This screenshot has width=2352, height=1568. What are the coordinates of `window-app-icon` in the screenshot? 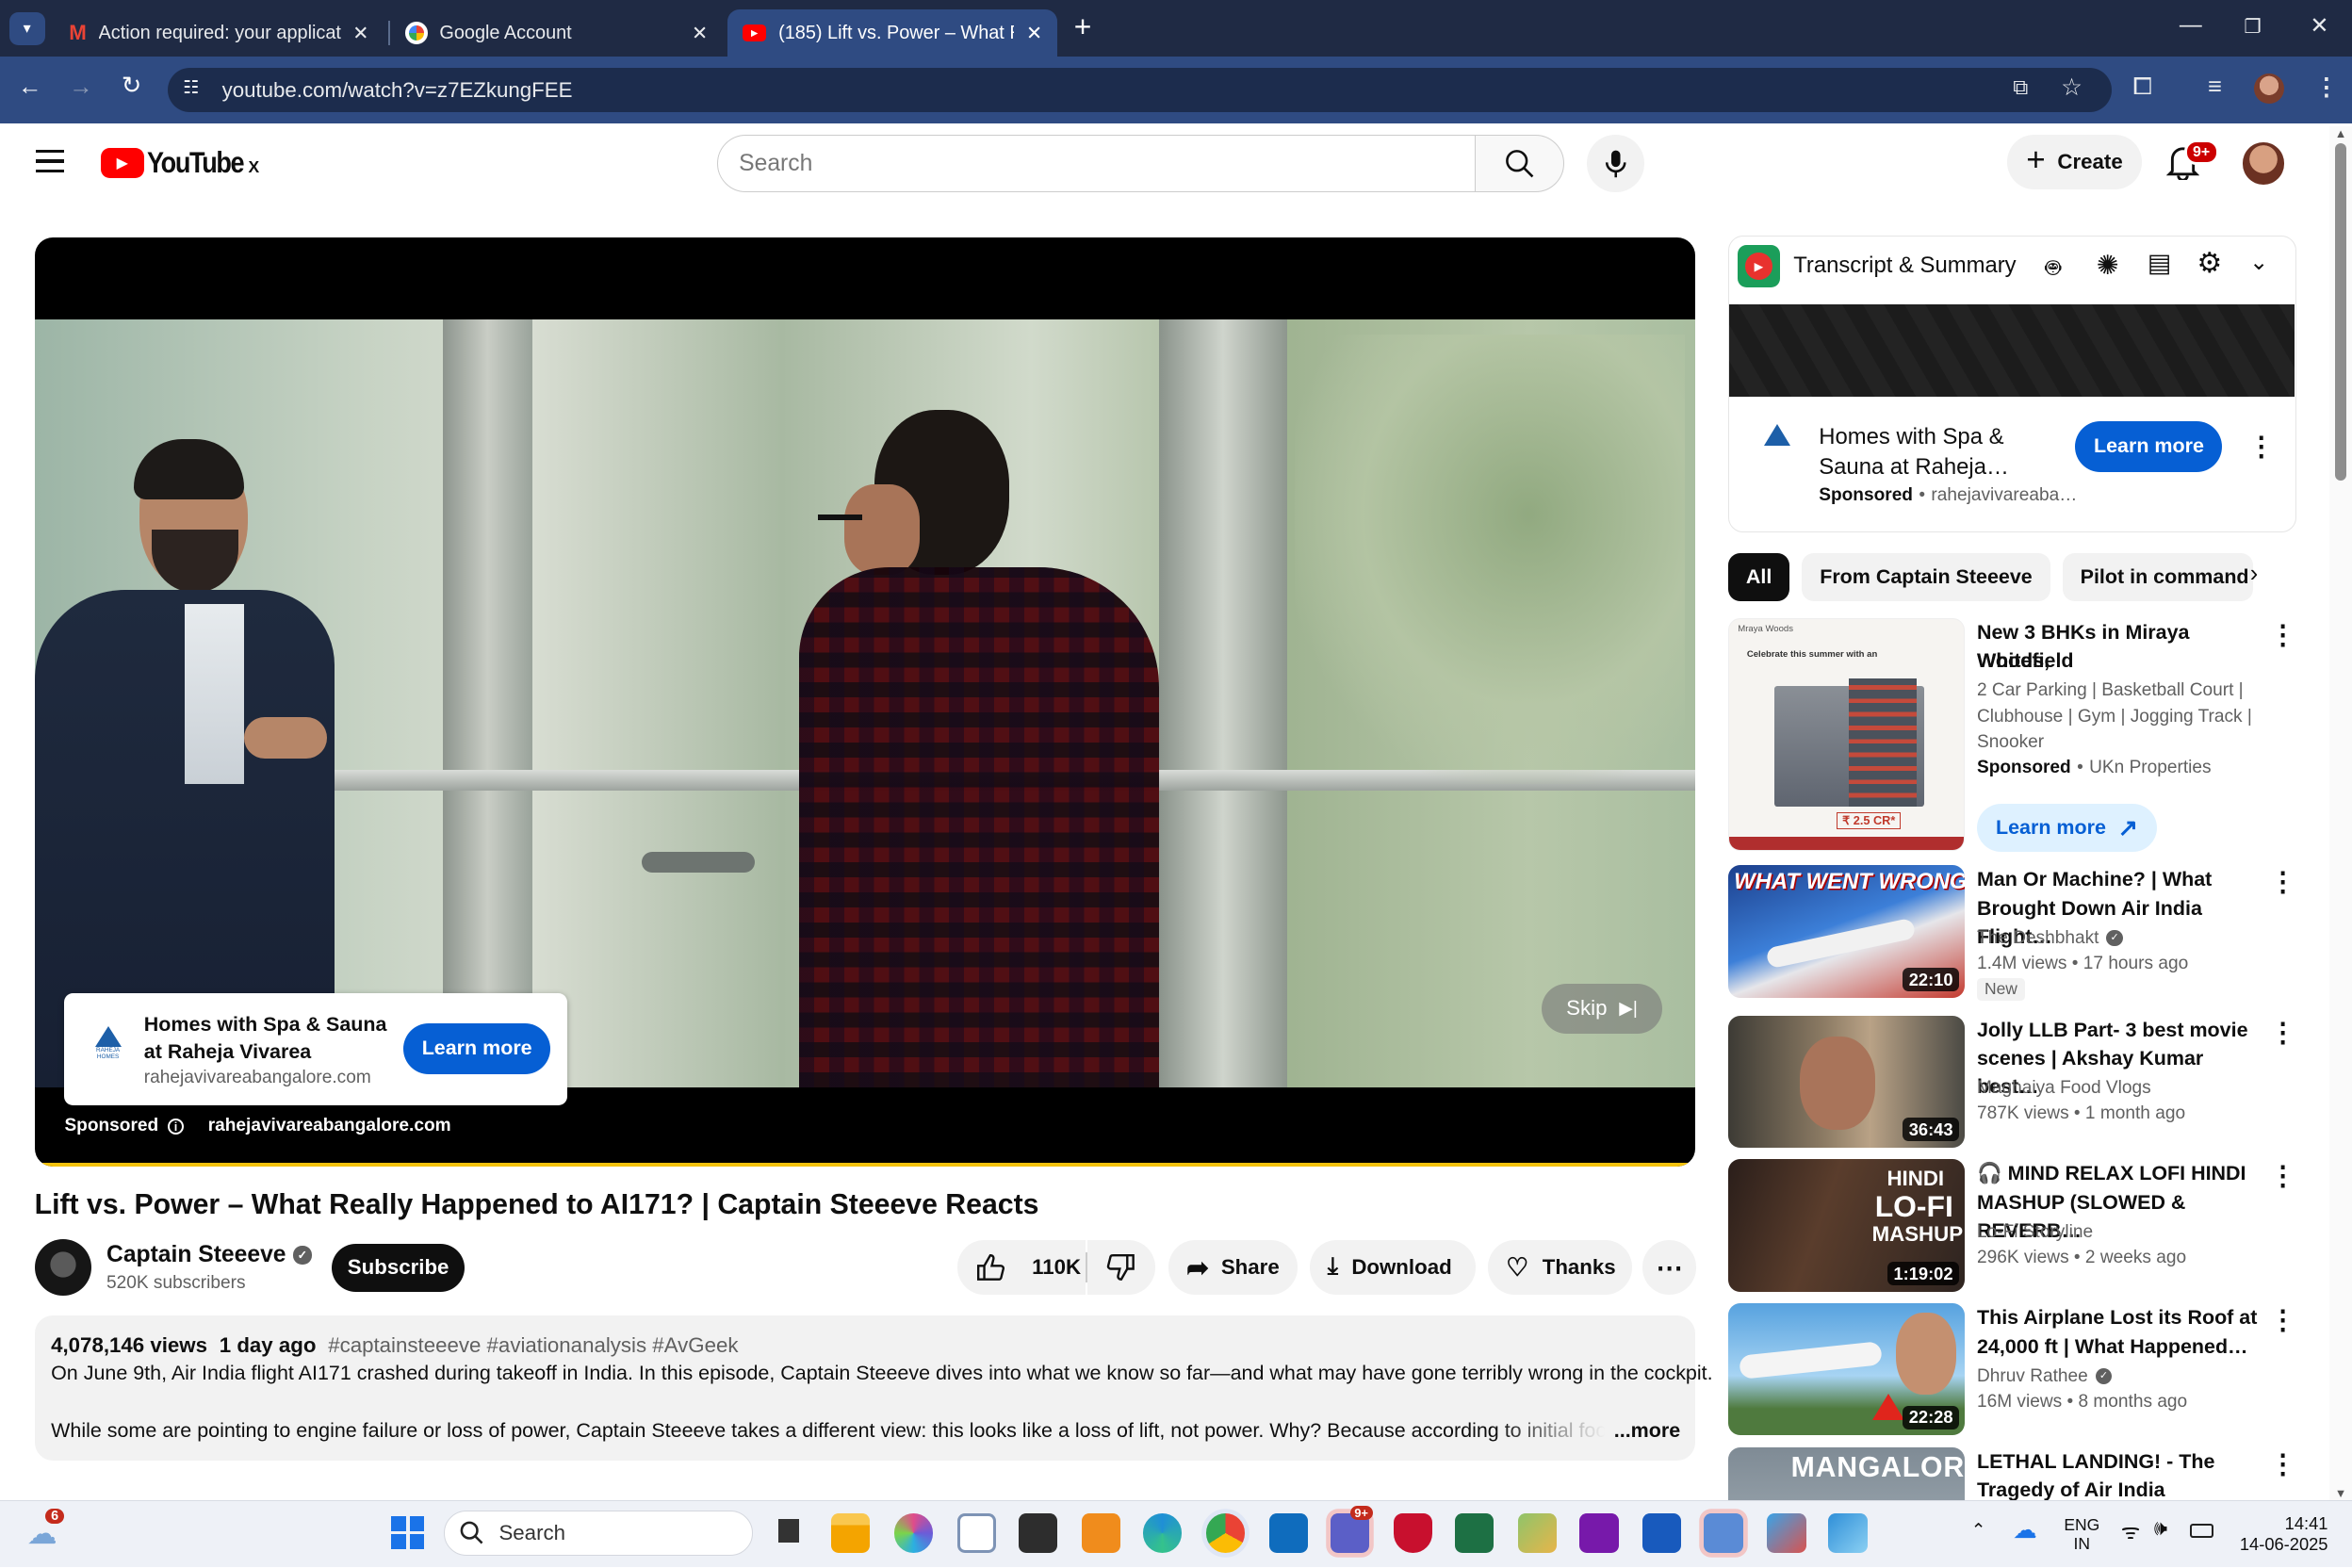 It's located at (976, 1533).